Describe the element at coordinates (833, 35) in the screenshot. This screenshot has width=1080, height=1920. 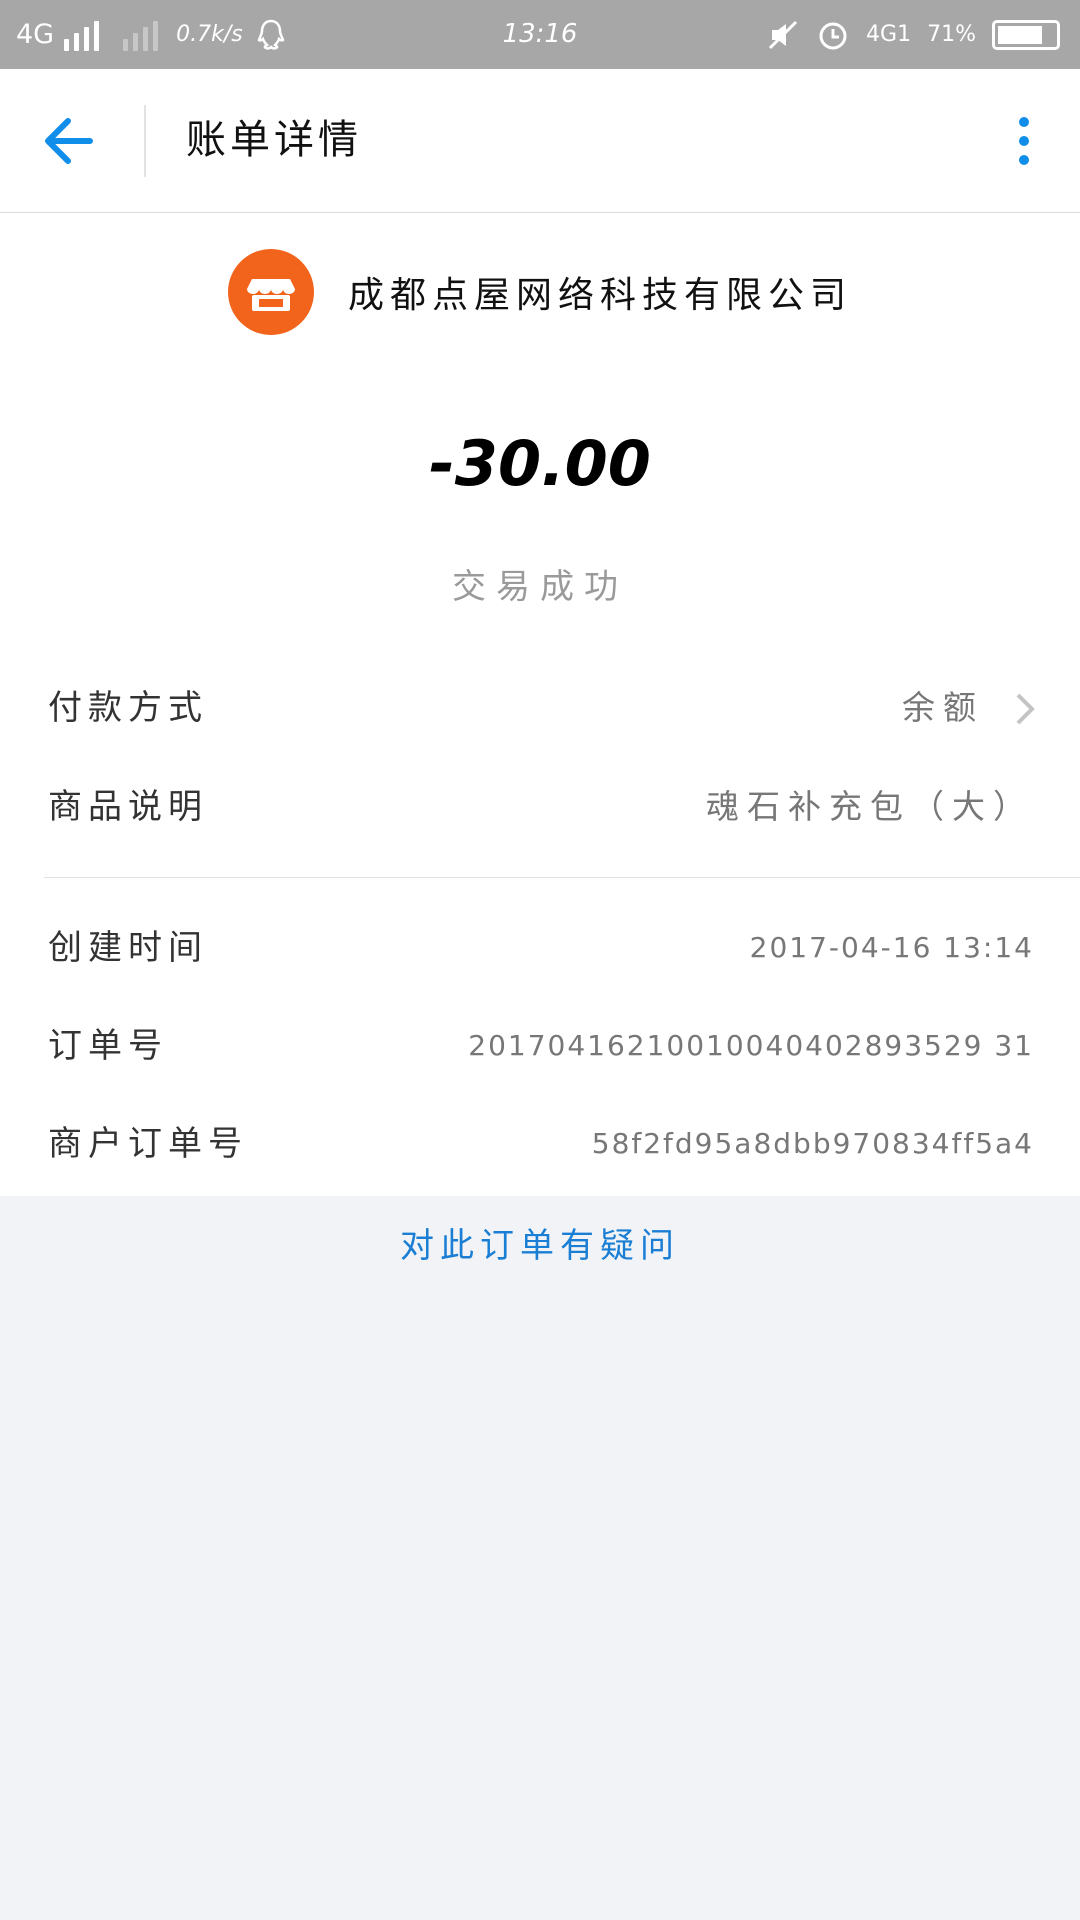
I see `alarm-icon` at that location.